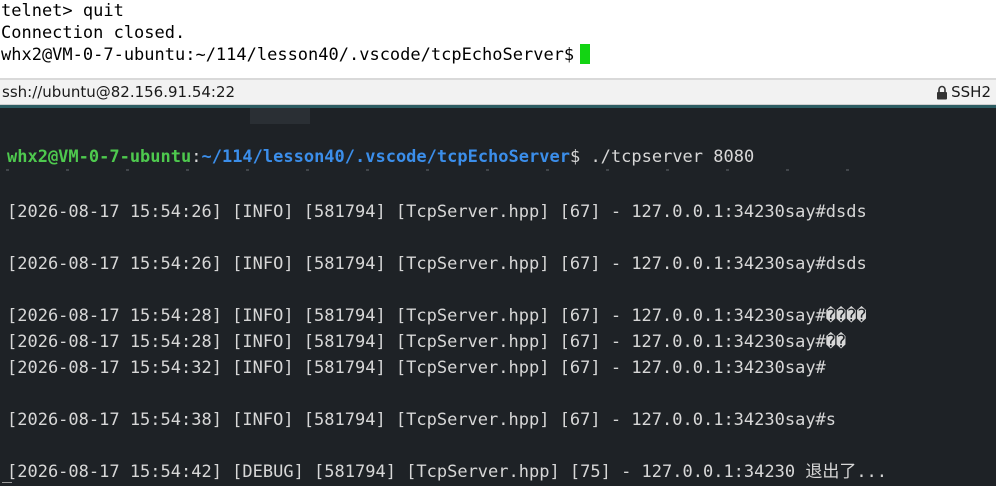 The image size is (996, 486). Describe the element at coordinates (667, 157) in the screenshot. I see `prompt-command: ./tcpserver 8080` at that location.